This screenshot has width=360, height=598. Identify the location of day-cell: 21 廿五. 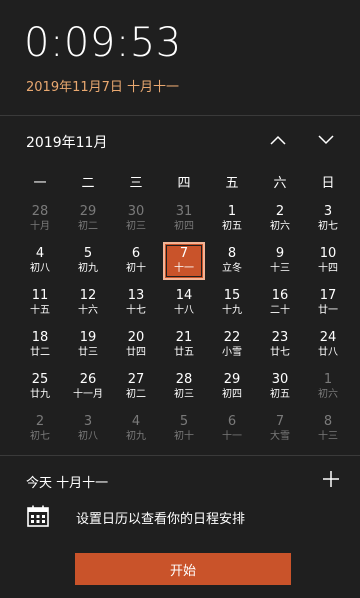
(184, 345).